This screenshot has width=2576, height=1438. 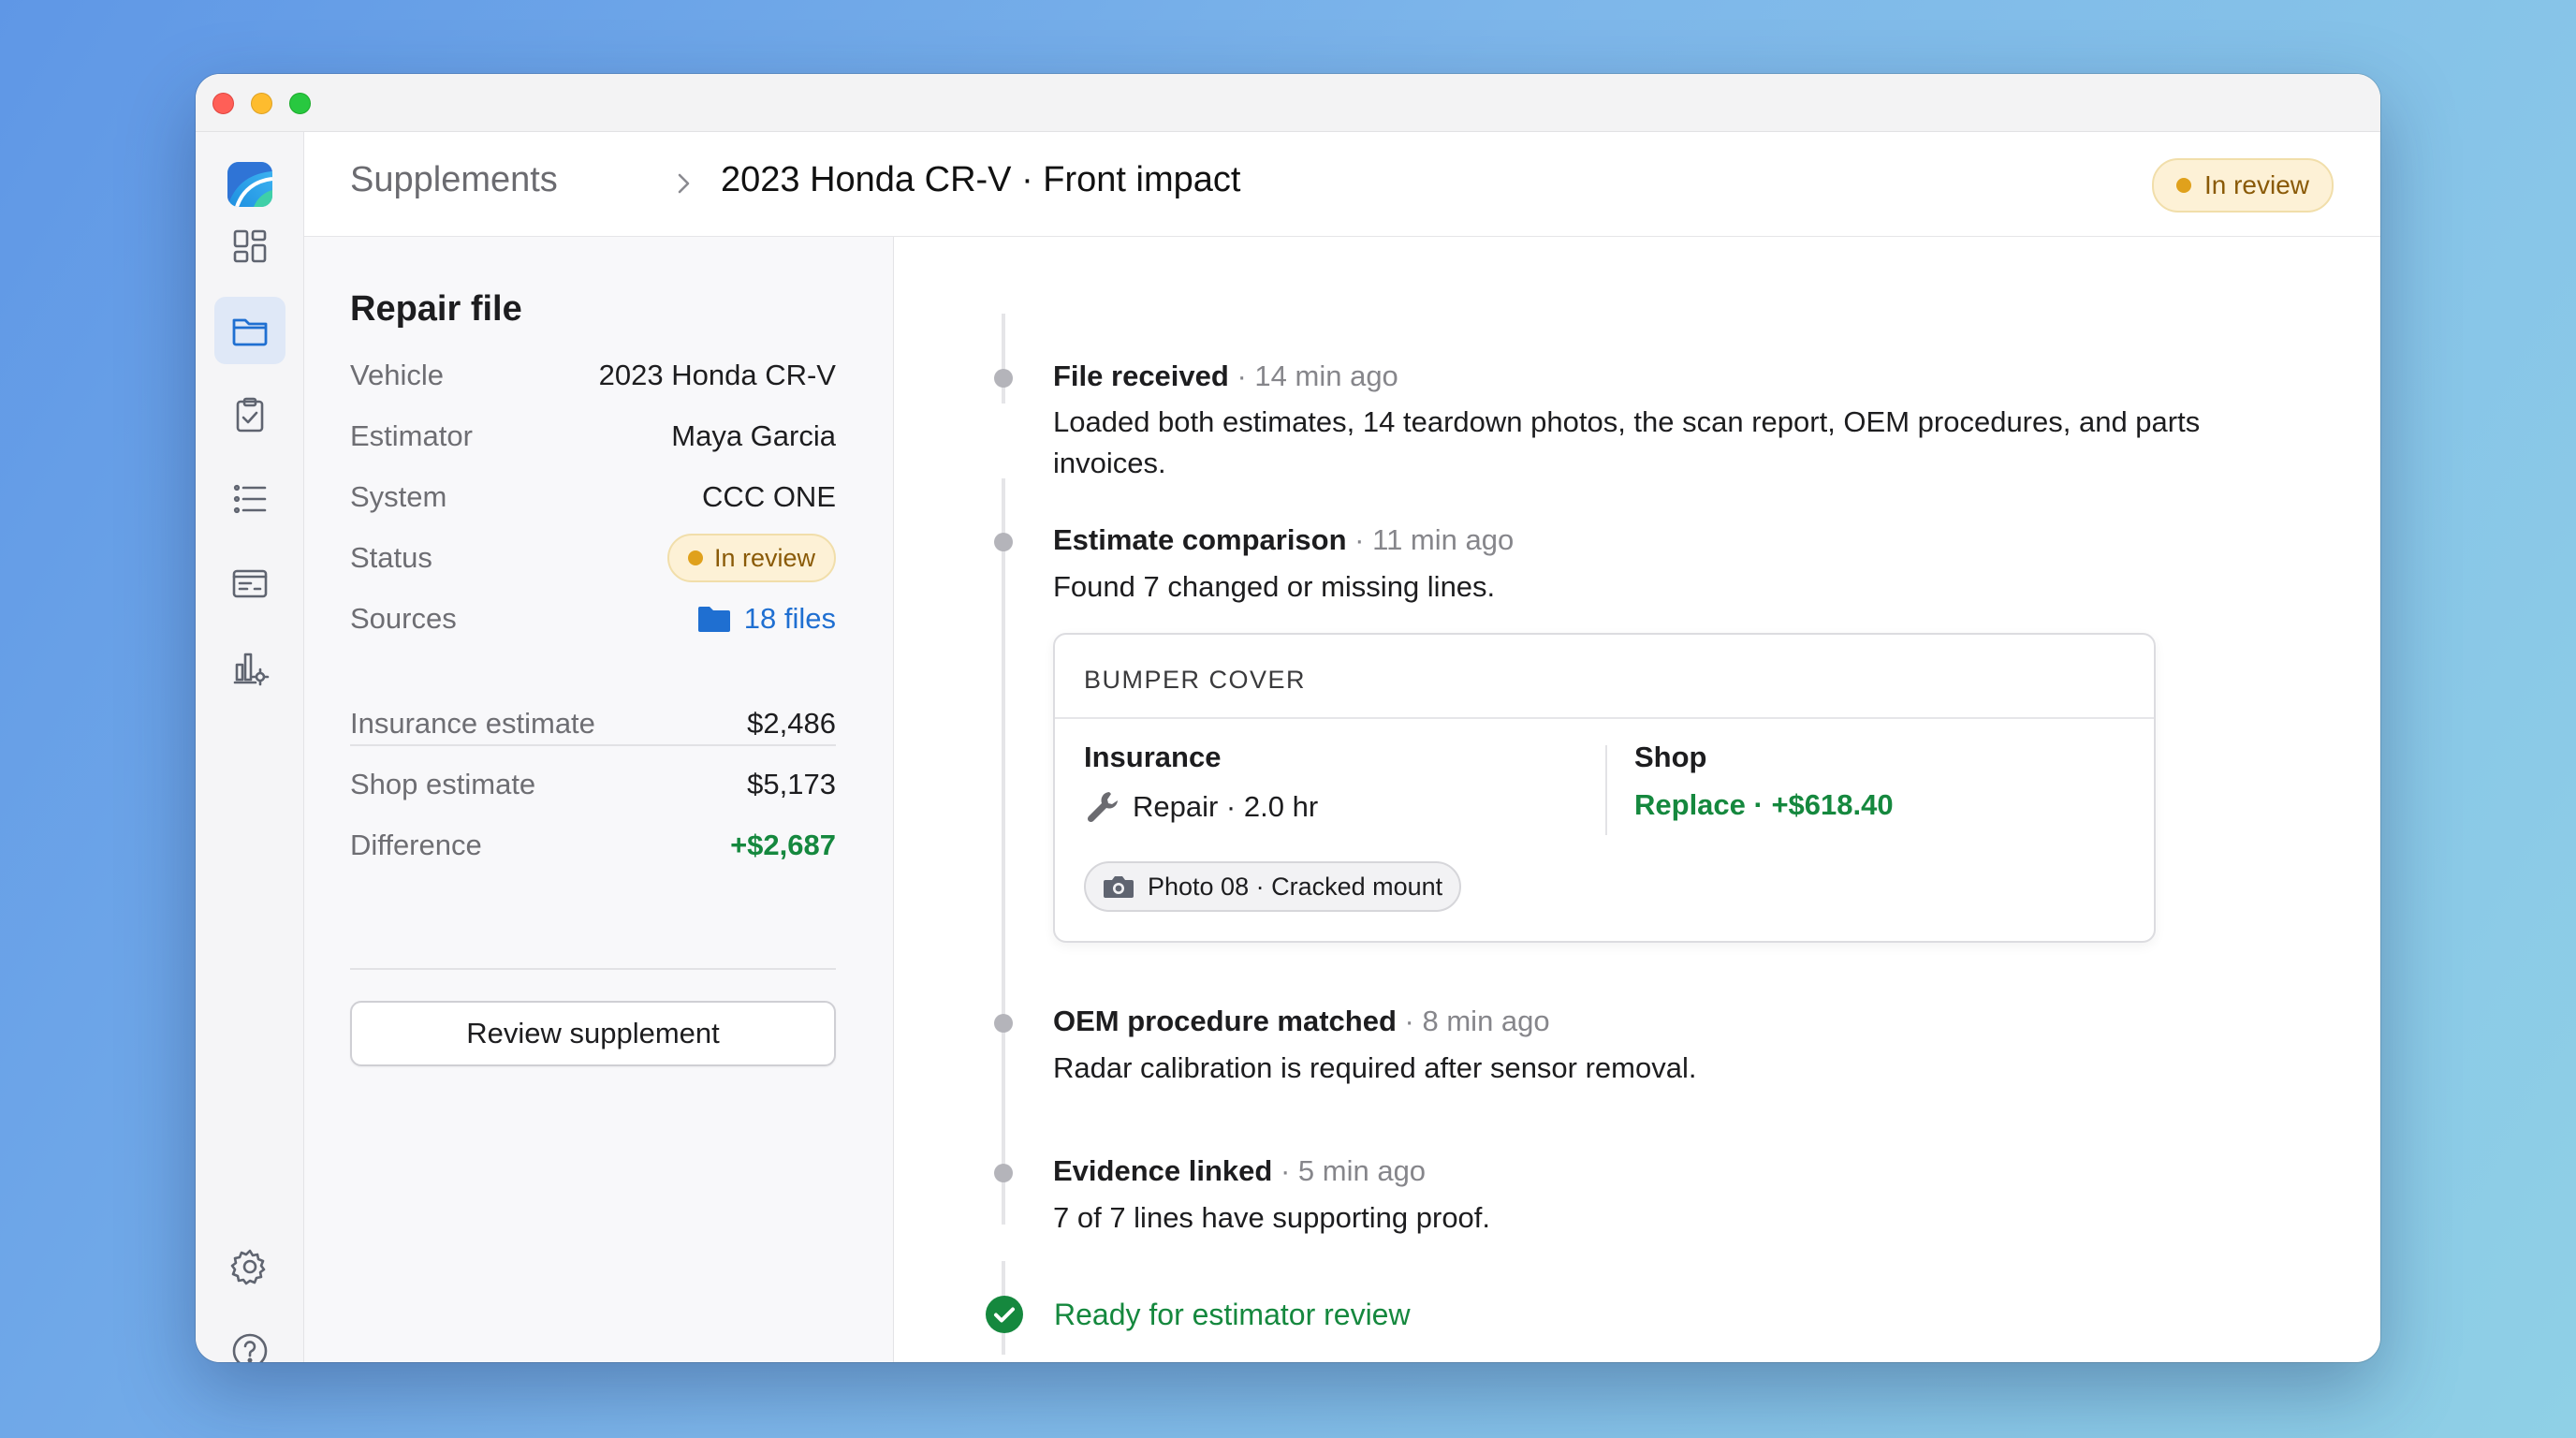 What do you see at coordinates (1272, 1217) in the screenshot?
I see `event-description: 7 of 7 lines have supporting proof.` at bounding box center [1272, 1217].